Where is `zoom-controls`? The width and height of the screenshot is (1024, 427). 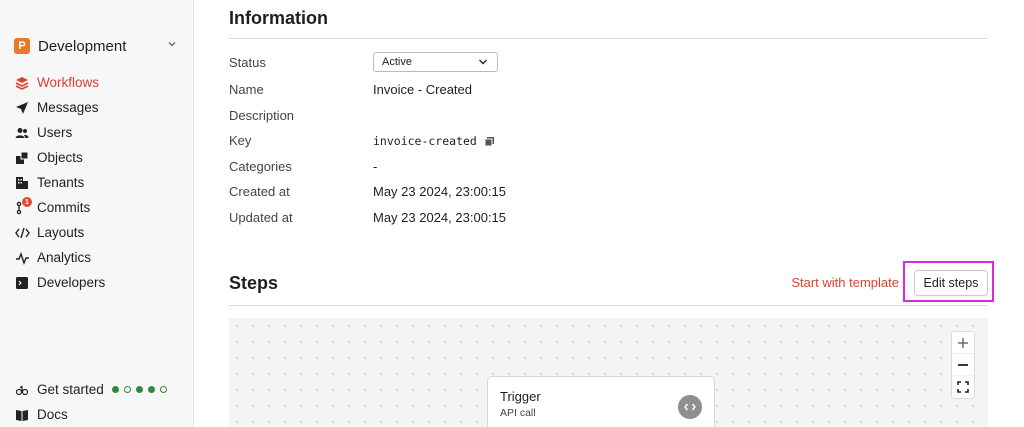 zoom-controls is located at coordinates (963, 365).